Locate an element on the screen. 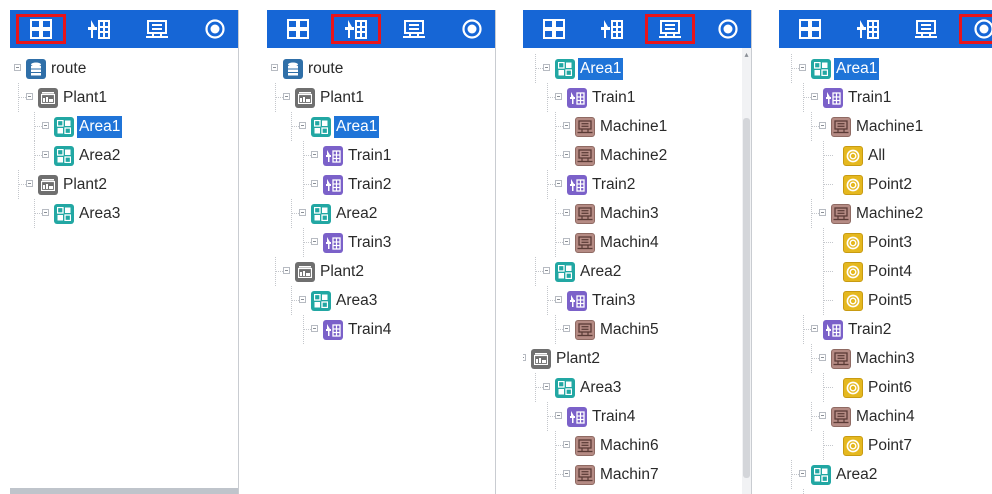 The image size is (992, 494). tree-node: Point6 is located at coordinates (878, 388).